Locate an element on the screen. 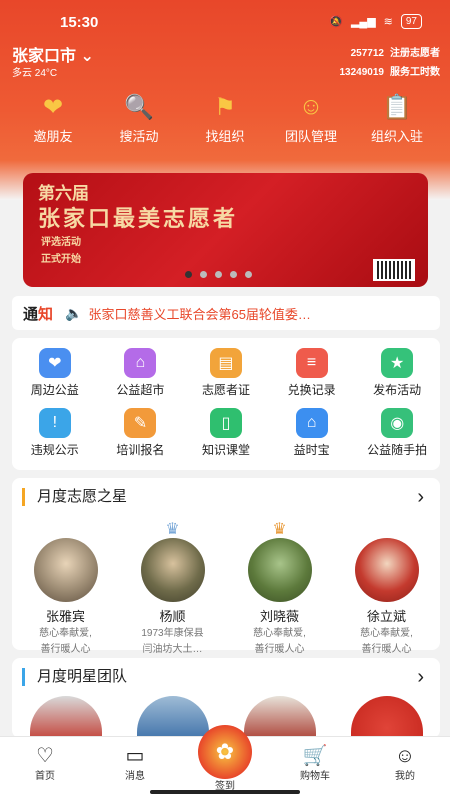 The height and width of the screenshot is (800, 450). alert-icon: ! is located at coordinates (54, 423).